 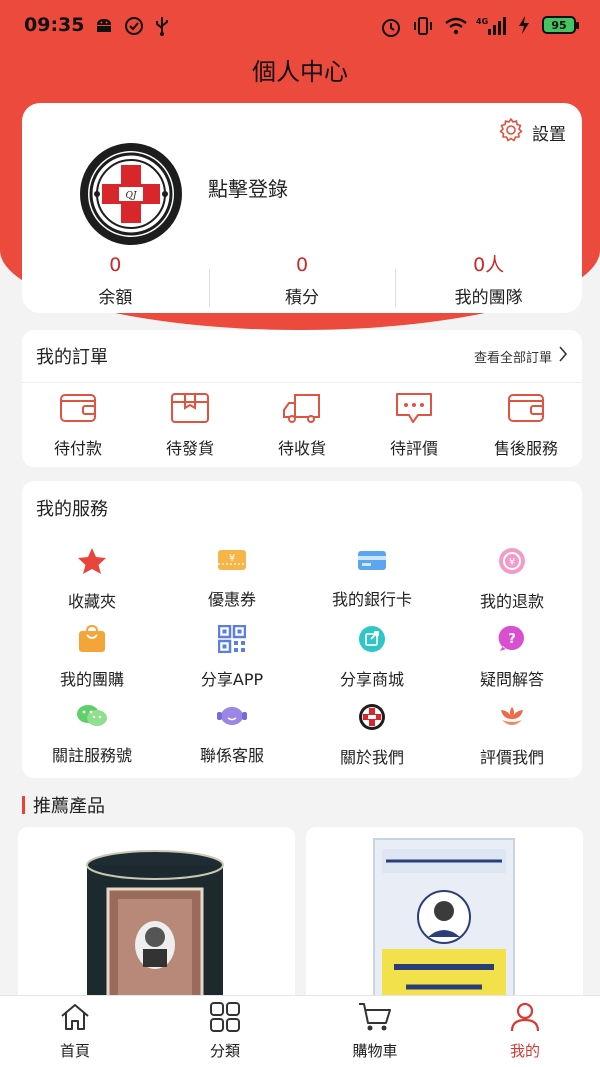 What do you see at coordinates (525, 1019) in the screenshot?
I see `user-icon` at bounding box center [525, 1019].